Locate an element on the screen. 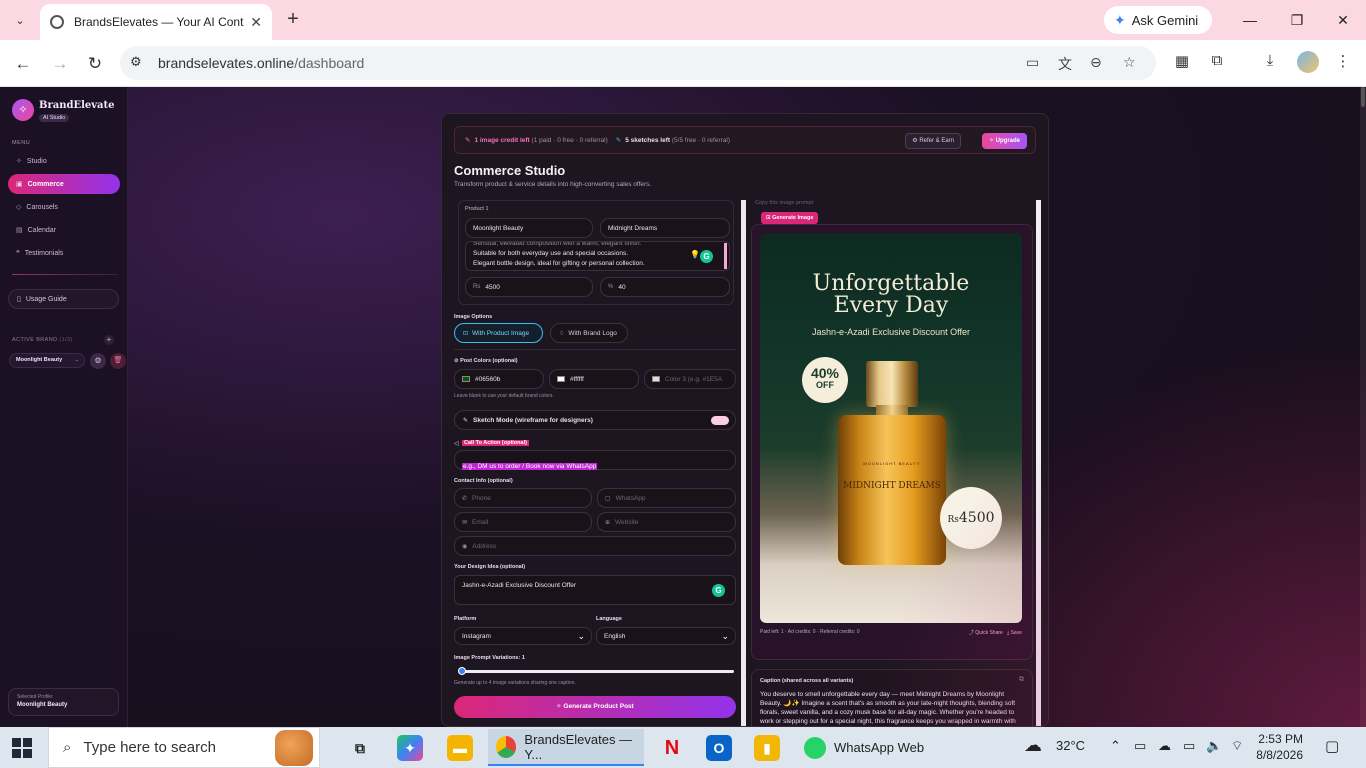 Image resolution: width=1366 pixels, height=768 pixels. address-input: ◉ Address is located at coordinates (595, 546).